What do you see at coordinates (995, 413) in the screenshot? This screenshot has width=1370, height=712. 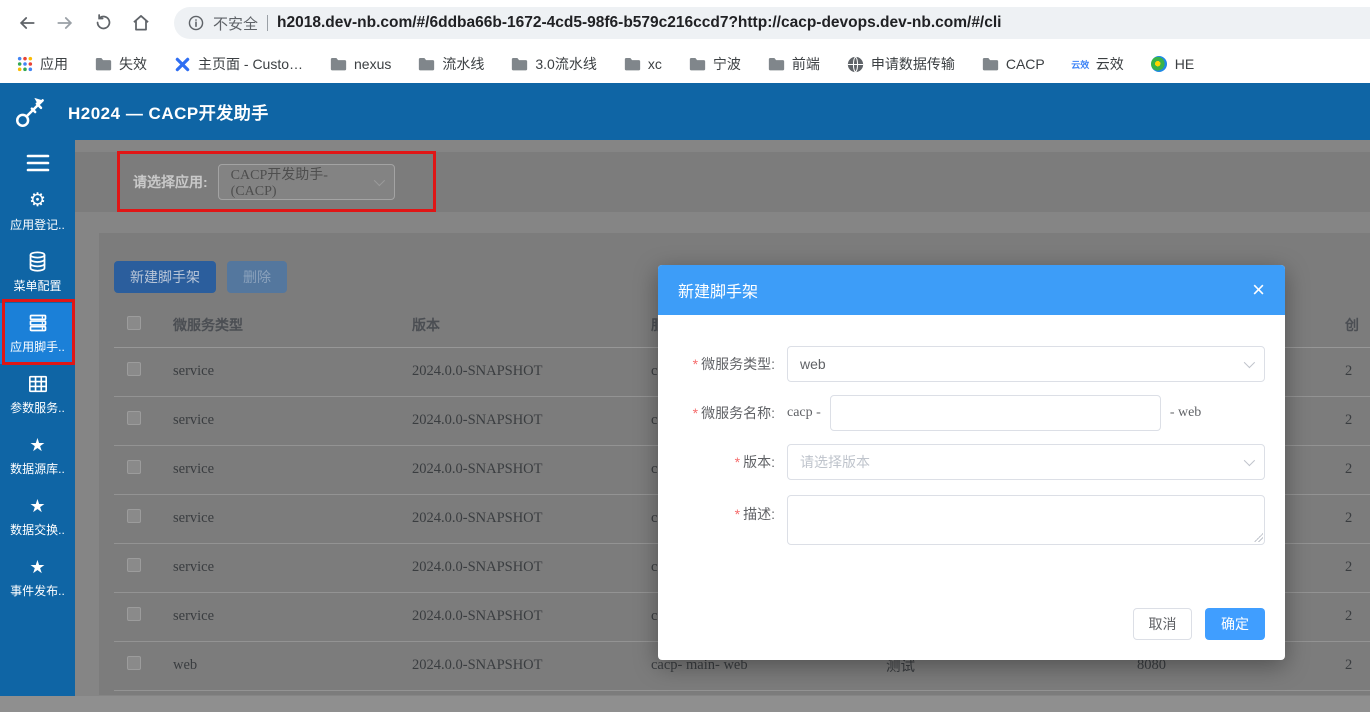 I see `name-input` at bounding box center [995, 413].